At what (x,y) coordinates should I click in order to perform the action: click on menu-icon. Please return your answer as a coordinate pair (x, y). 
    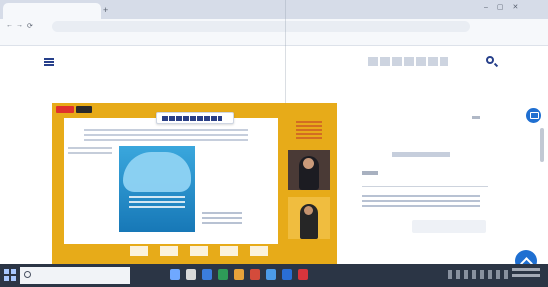
    Looking at the image, I should click on (49, 62).